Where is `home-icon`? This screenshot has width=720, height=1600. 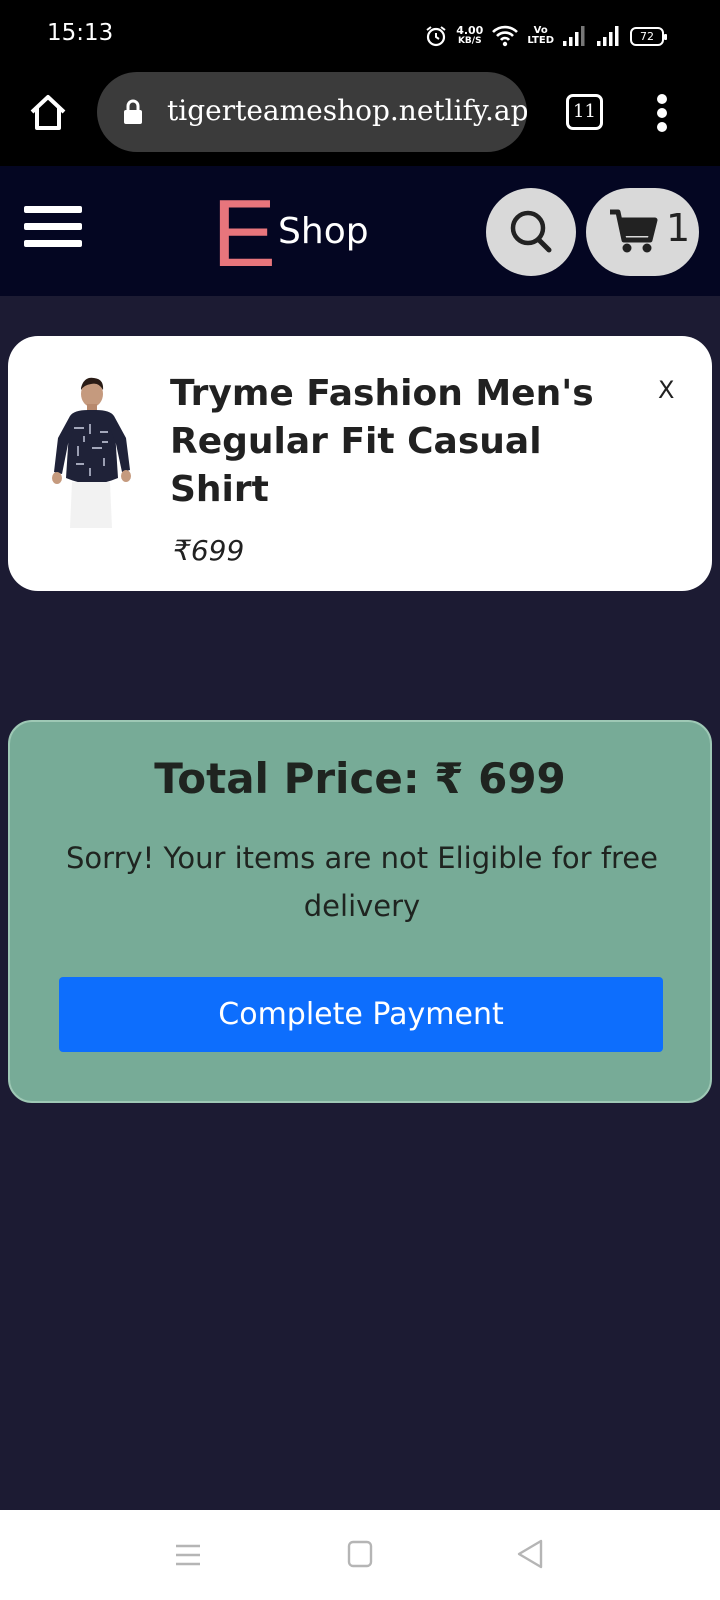
home-icon is located at coordinates (48, 112).